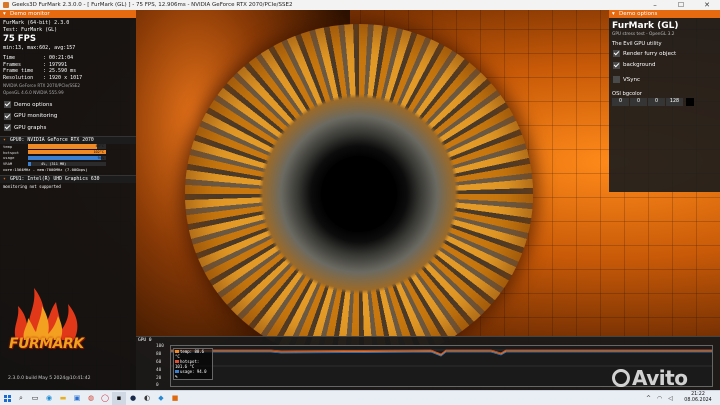 Image resolution: width=720 pixels, height=405 pixels. What do you see at coordinates (648, 398) in the screenshot?
I see `tray-chevron-icon: ^` at bounding box center [648, 398].